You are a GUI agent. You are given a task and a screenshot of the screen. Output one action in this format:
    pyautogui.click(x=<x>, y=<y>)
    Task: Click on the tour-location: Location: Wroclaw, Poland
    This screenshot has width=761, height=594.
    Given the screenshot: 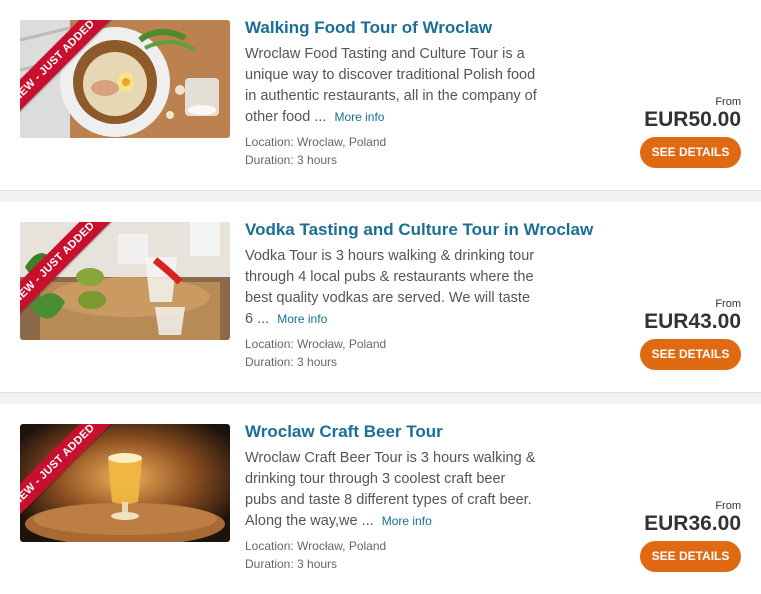 What is the action you would take?
    pyautogui.click(x=316, y=142)
    